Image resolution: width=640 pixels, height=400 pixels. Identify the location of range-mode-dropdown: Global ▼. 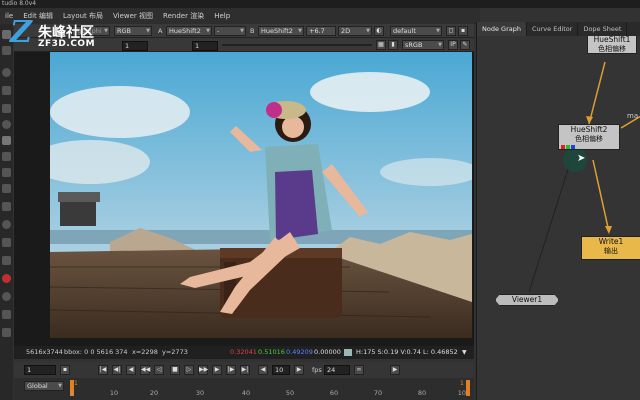
(44, 386).